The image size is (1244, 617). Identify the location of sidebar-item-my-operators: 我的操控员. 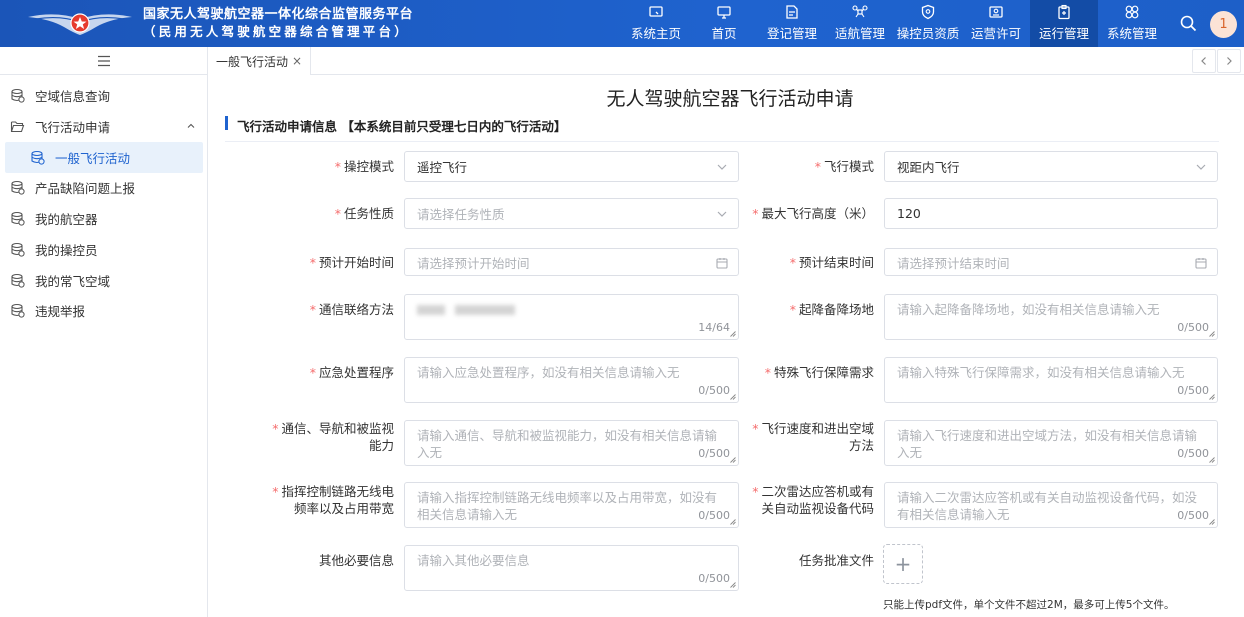
(103, 249).